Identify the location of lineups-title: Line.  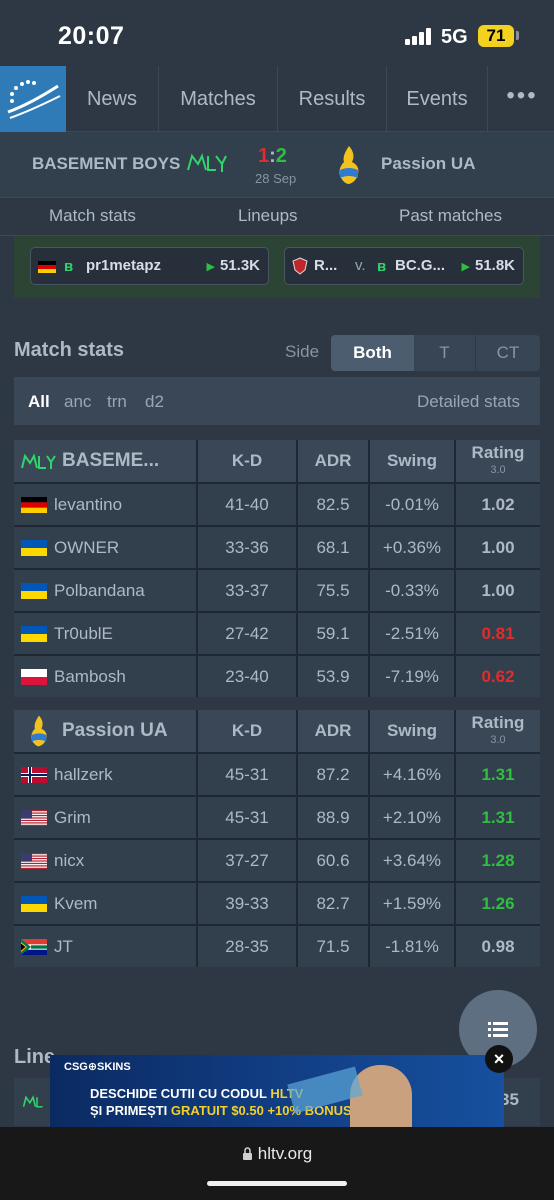
(35, 1057).